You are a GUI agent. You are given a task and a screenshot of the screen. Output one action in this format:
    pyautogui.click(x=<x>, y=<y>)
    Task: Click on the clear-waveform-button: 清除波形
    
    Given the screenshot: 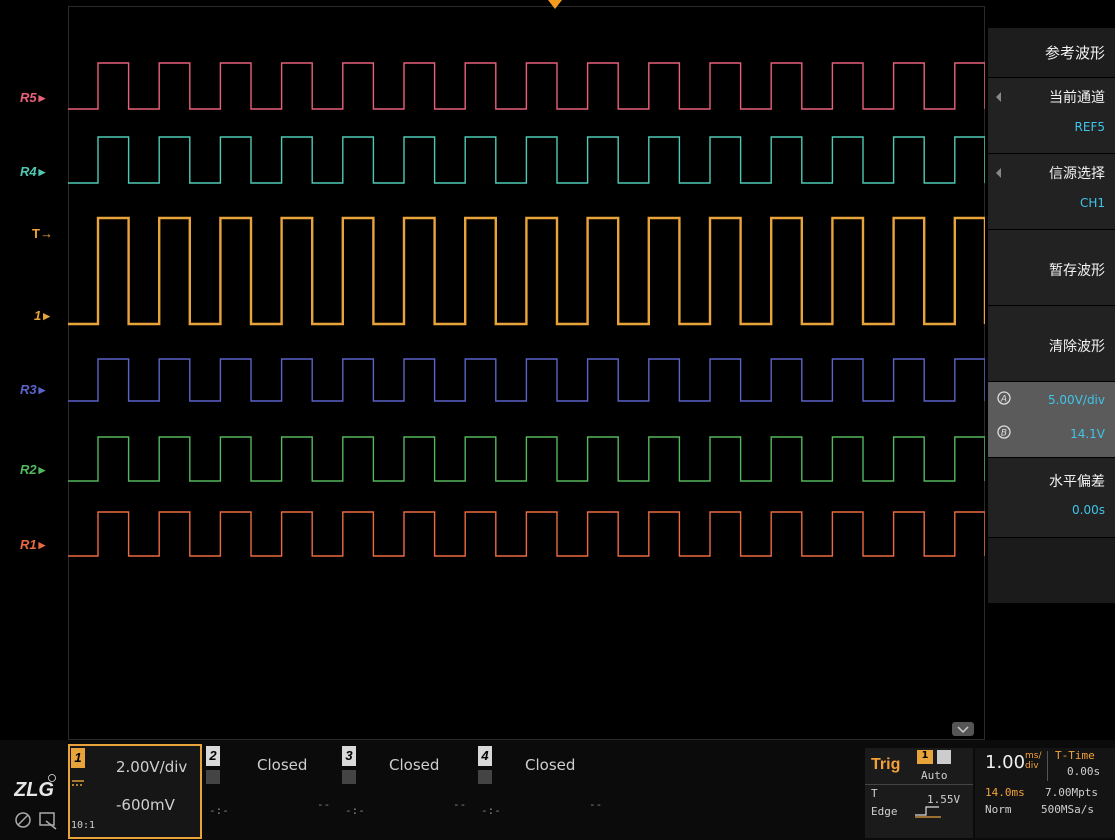 What is the action you would take?
    pyautogui.click(x=1051, y=344)
    